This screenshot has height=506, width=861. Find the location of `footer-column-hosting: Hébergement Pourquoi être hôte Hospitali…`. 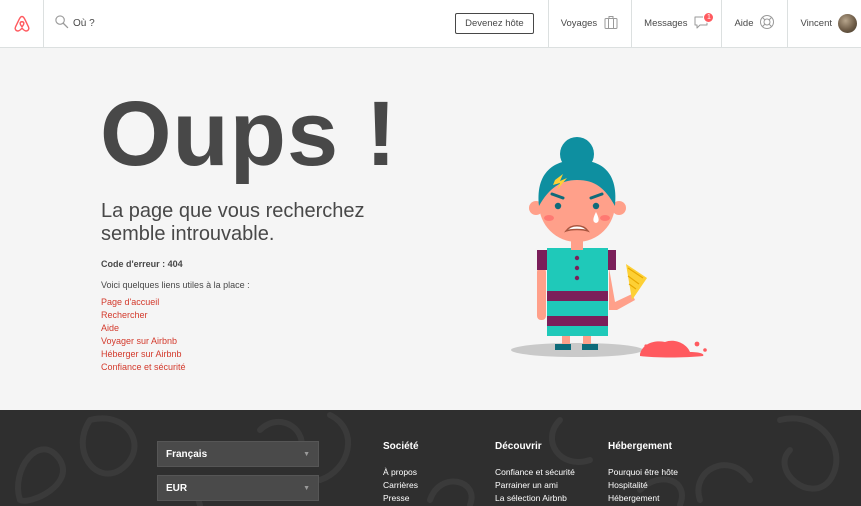

footer-column-hosting: Hébergement Pourquoi être hôte Hospitali… is located at coordinates (643, 472).